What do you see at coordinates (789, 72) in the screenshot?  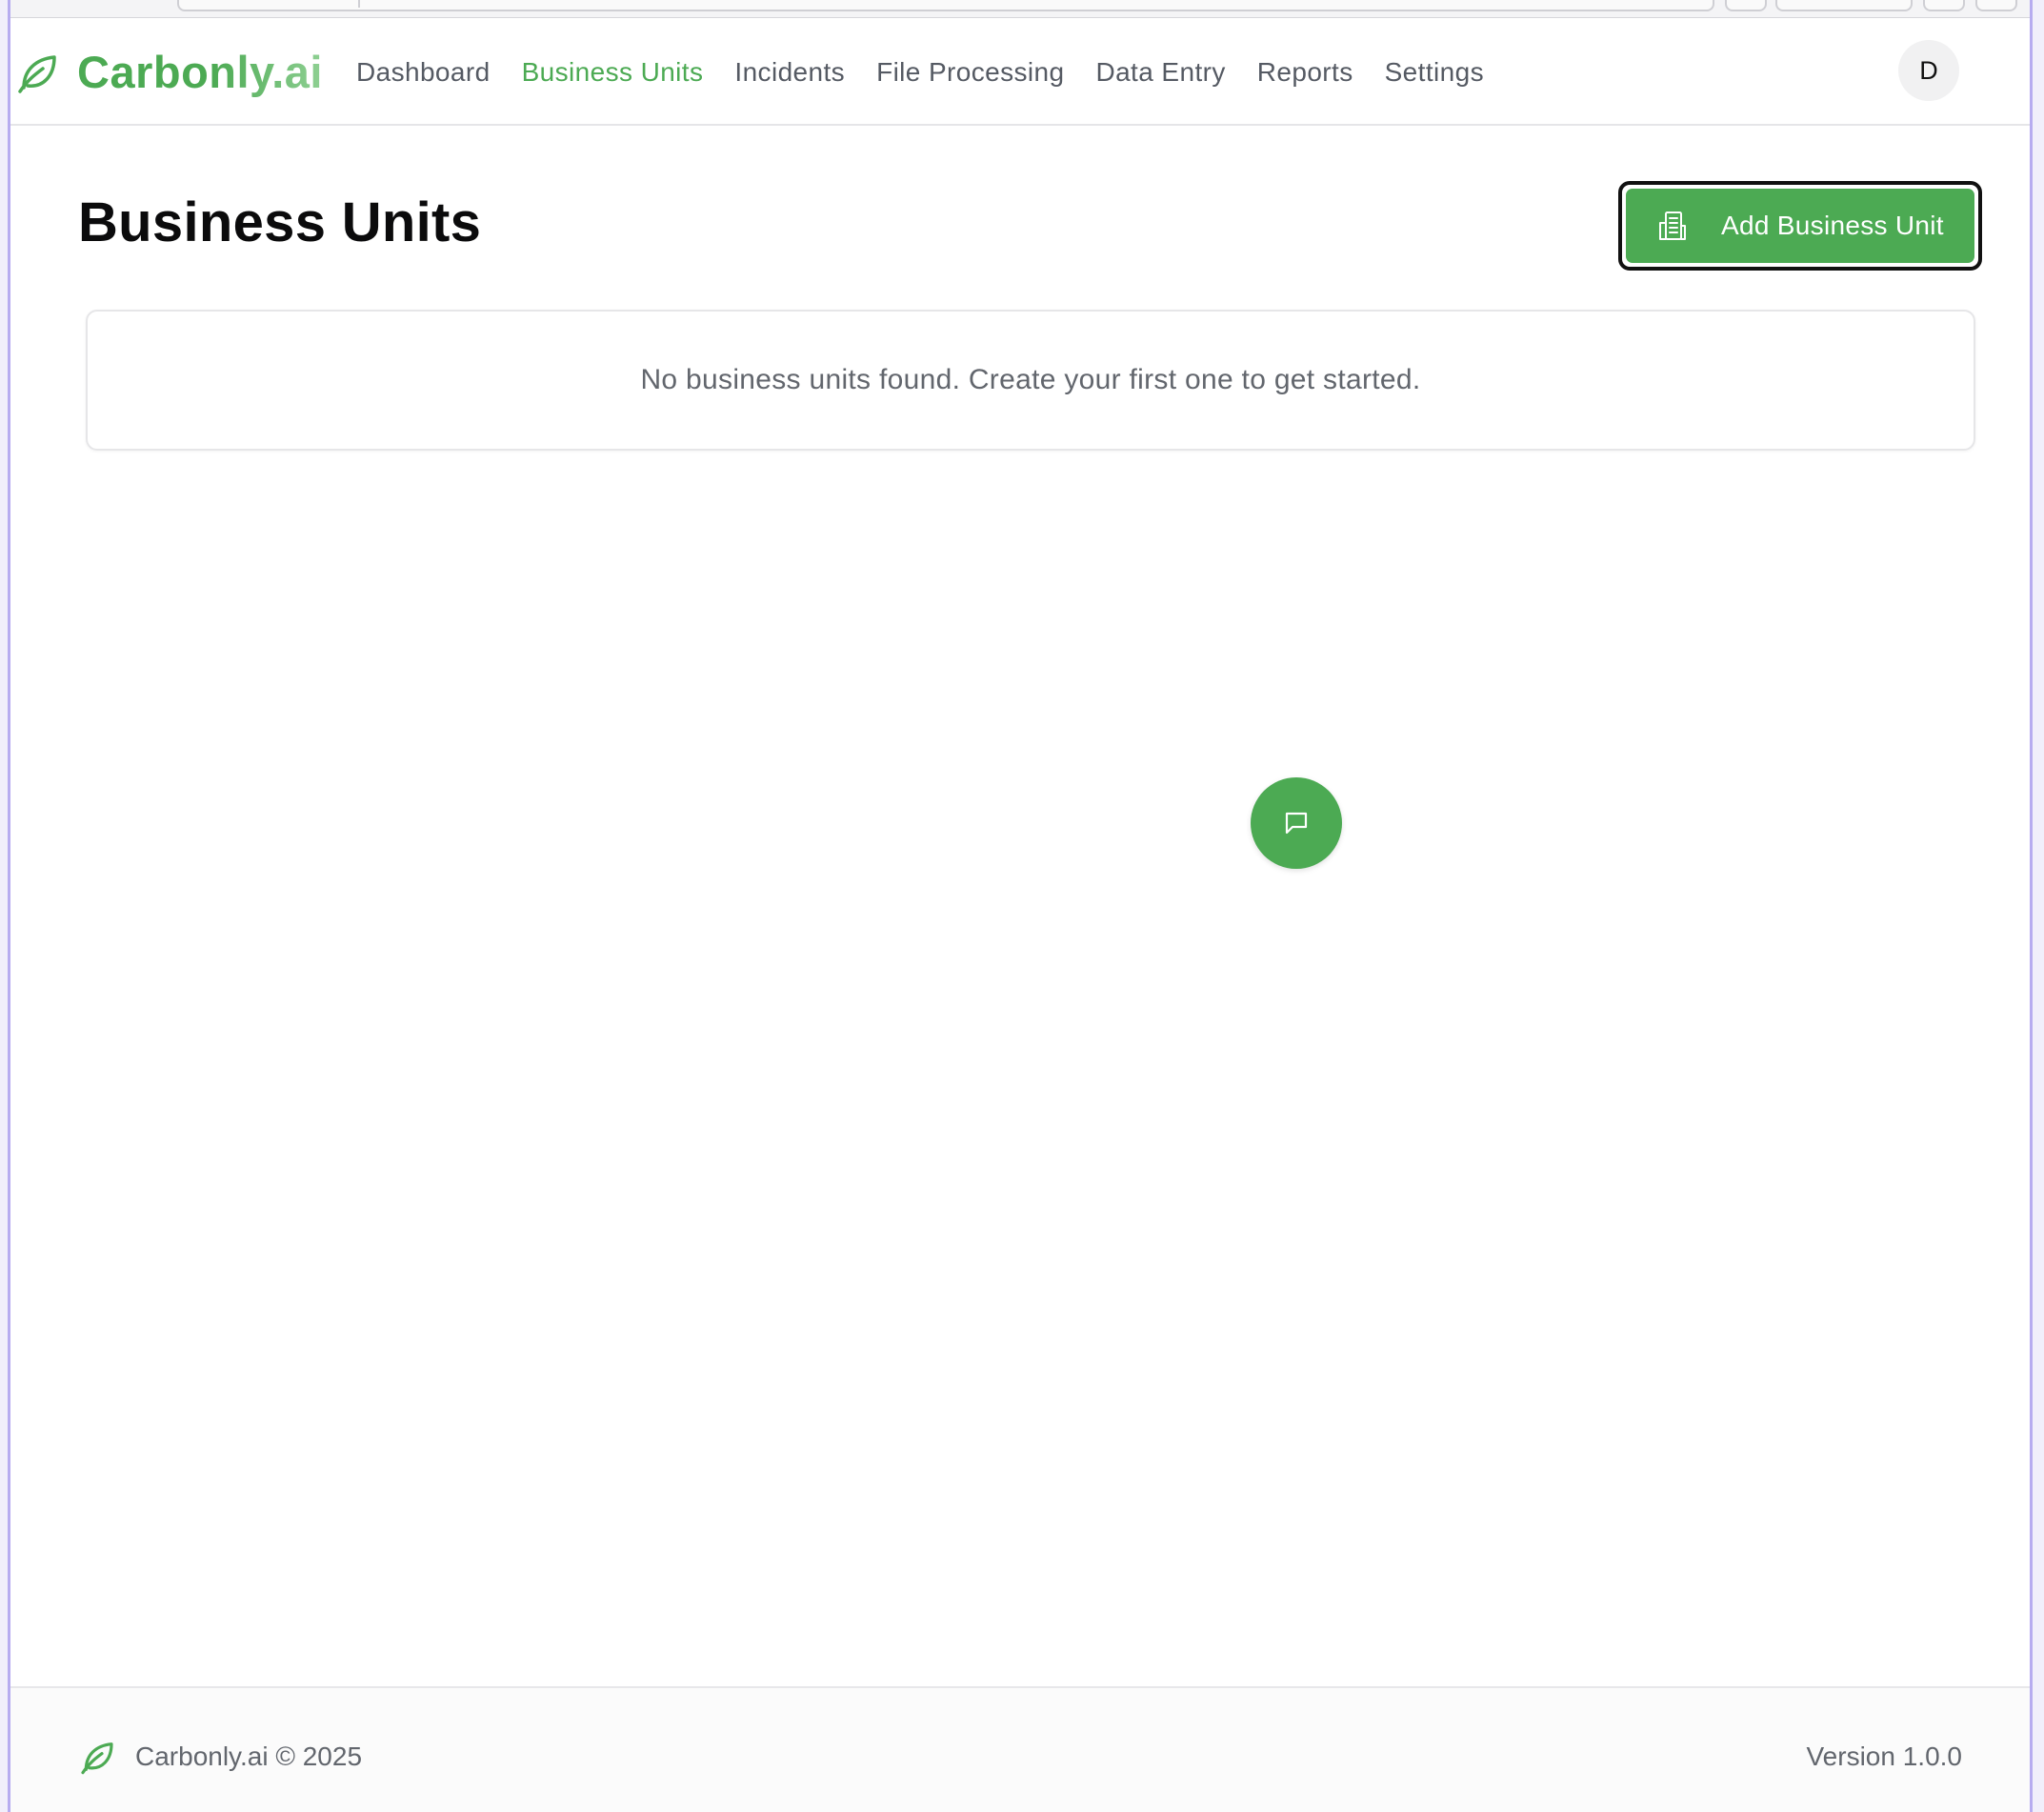 I see `nav-incidents: Incidents` at bounding box center [789, 72].